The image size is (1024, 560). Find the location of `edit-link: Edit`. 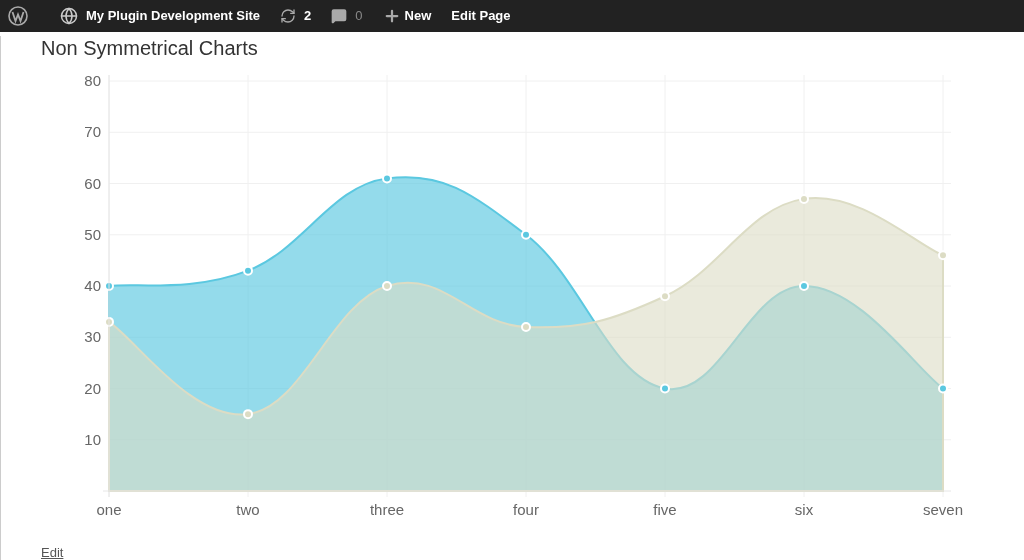

edit-link: Edit is located at coordinates (52, 552).